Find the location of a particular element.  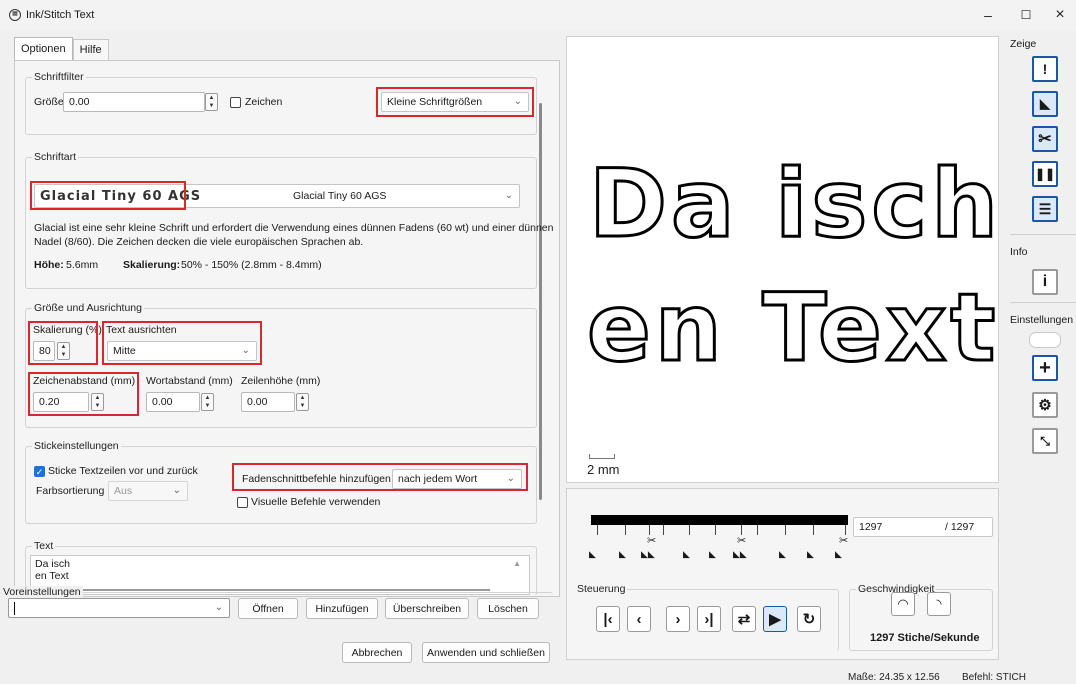

line-height-stepper: ▲ ▼ is located at coordinates (302, 402).